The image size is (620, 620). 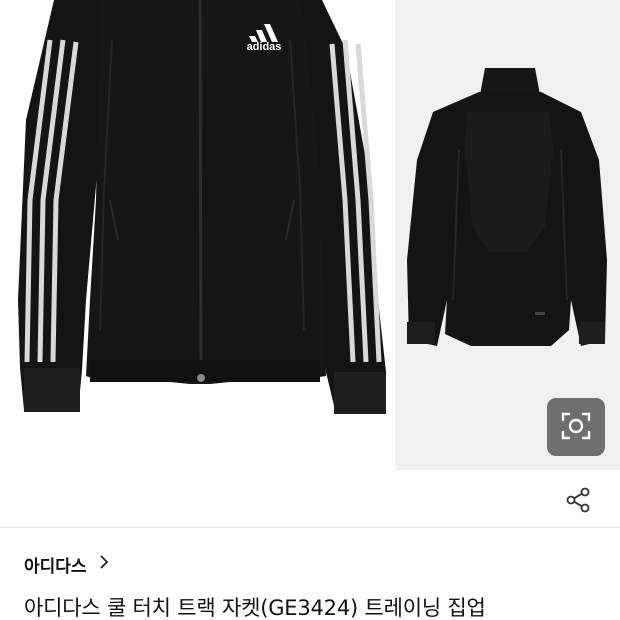 What do you see at coordinates (104, 564) in the screenshot?
I see `chevron-right-icon` at bounding box center [104, 564].